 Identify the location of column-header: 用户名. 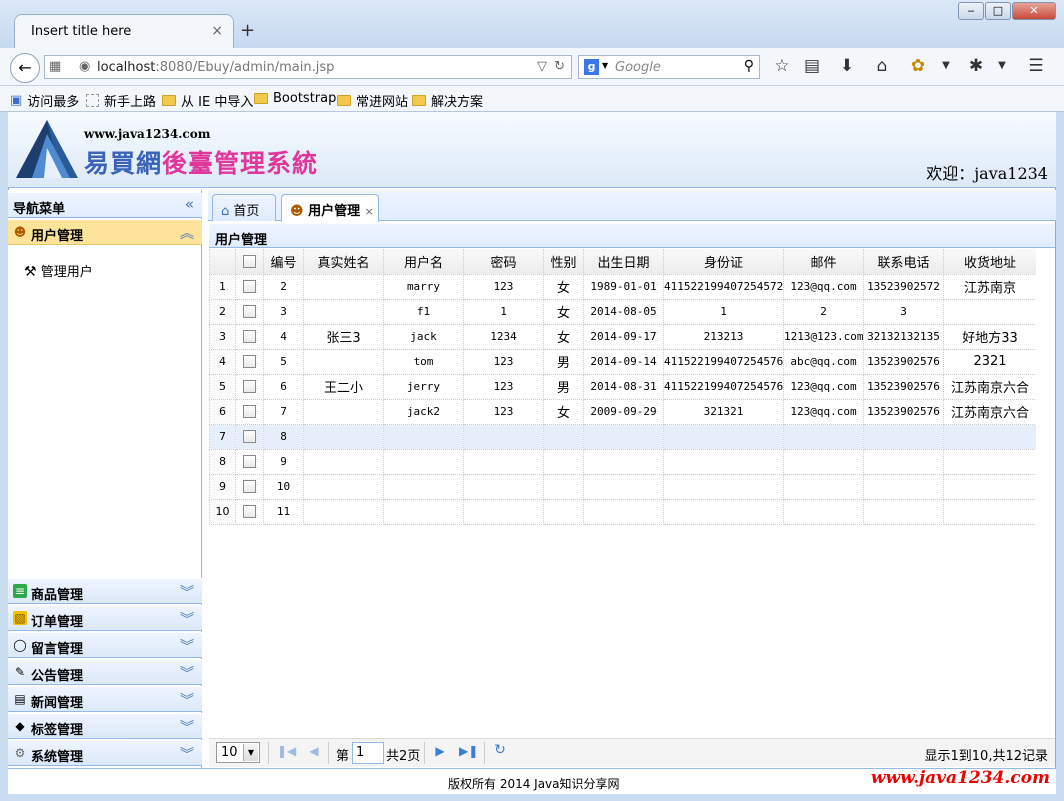
(423, 262).